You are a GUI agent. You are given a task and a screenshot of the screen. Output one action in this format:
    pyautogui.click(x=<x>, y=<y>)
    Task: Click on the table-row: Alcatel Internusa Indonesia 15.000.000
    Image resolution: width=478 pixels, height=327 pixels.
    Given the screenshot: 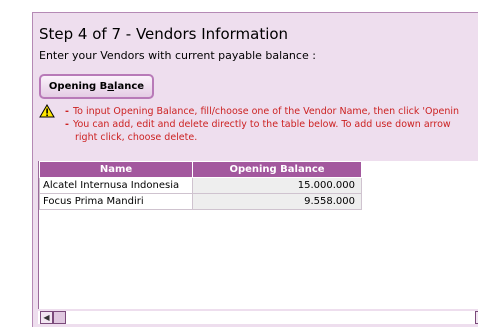 What is the action you would take?
    pyautogui.click(x=200, y=185)
    